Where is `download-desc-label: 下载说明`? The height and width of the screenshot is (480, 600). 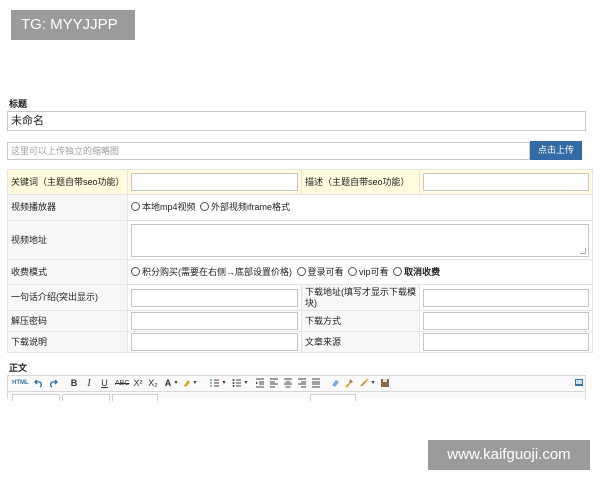
download-desc-label: 下载说明 is located at coordinates (67, 342).